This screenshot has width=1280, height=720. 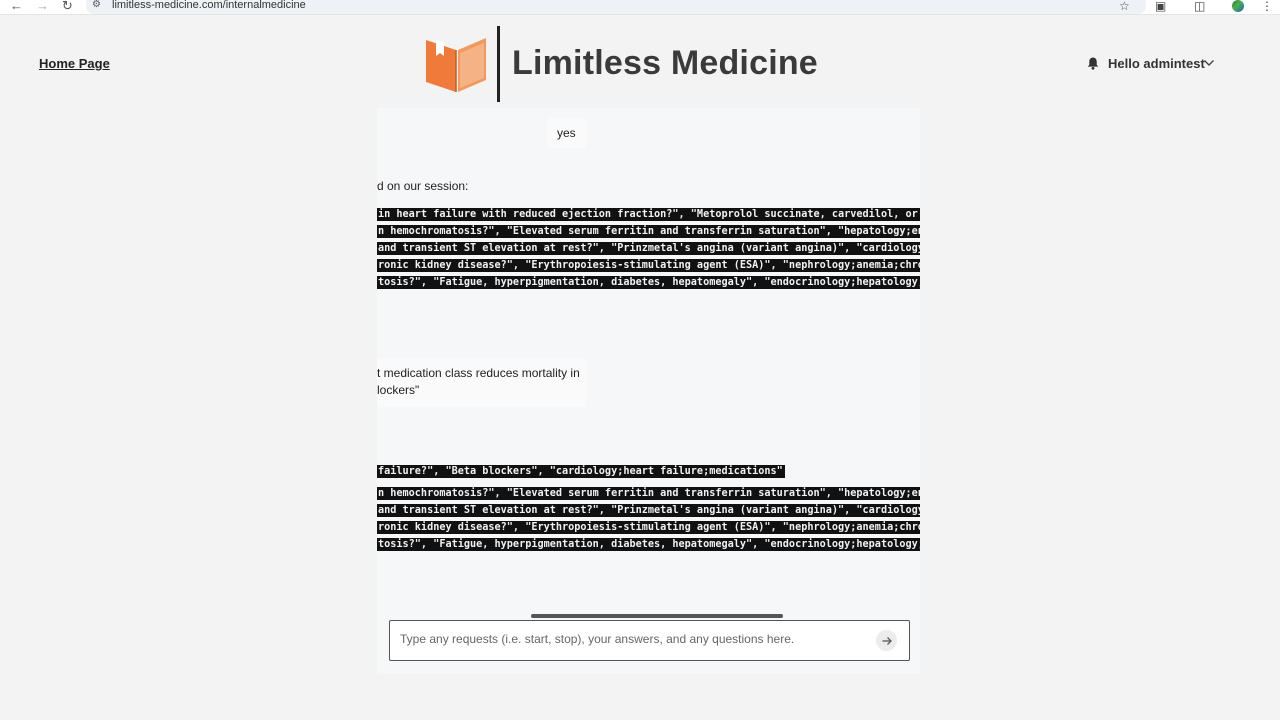 I want to click on send-button, so click(x=886, y=640).